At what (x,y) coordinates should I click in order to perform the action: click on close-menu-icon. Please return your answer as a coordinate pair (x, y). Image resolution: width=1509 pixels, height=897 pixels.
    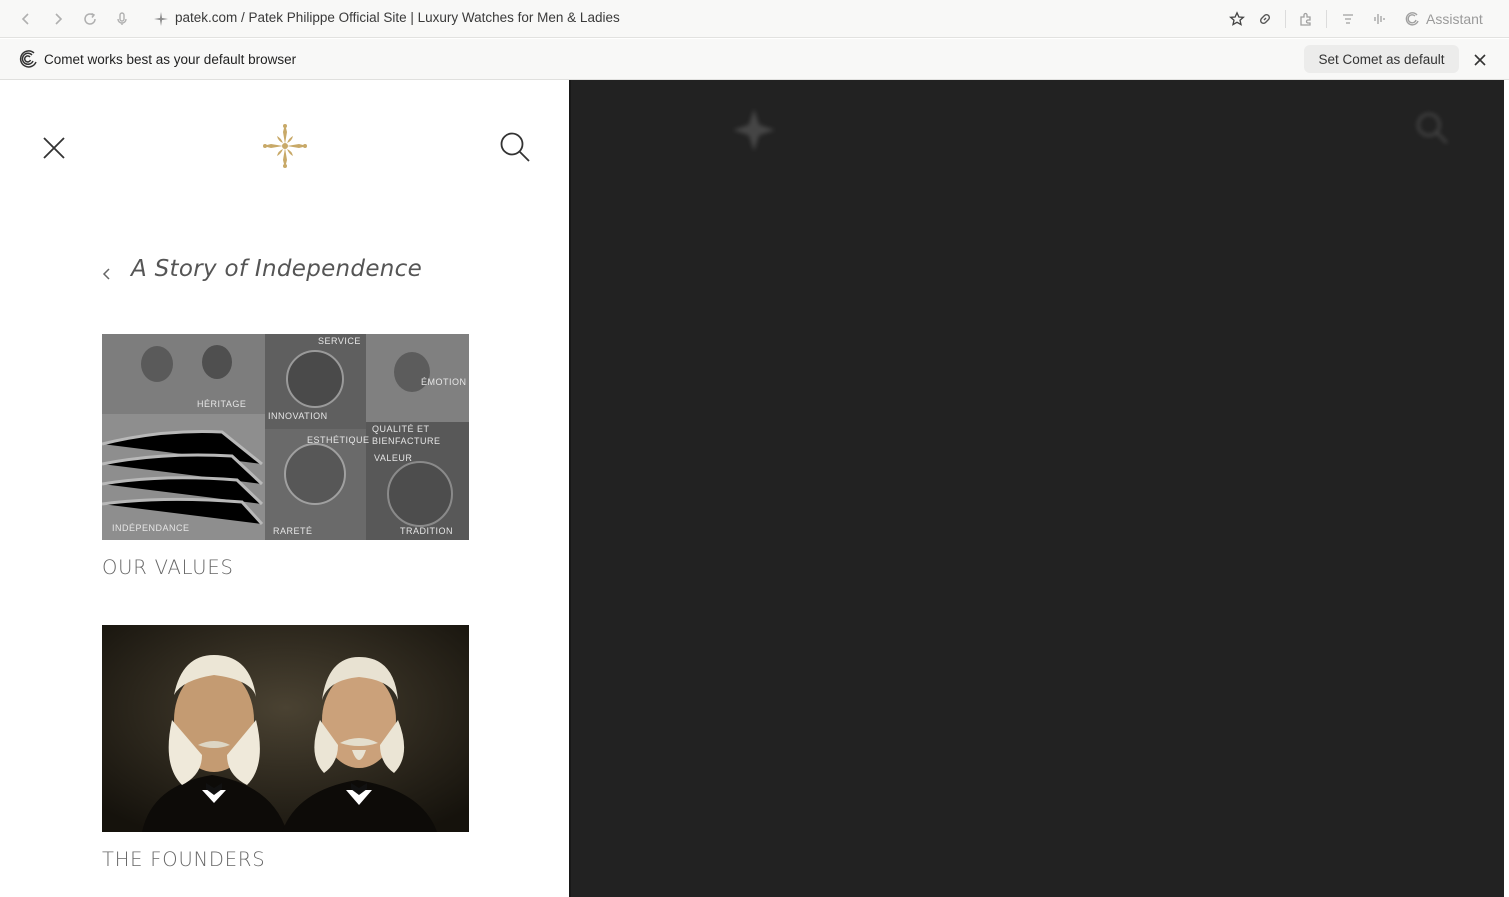
    Looking at the image, I should click on (54, 148).